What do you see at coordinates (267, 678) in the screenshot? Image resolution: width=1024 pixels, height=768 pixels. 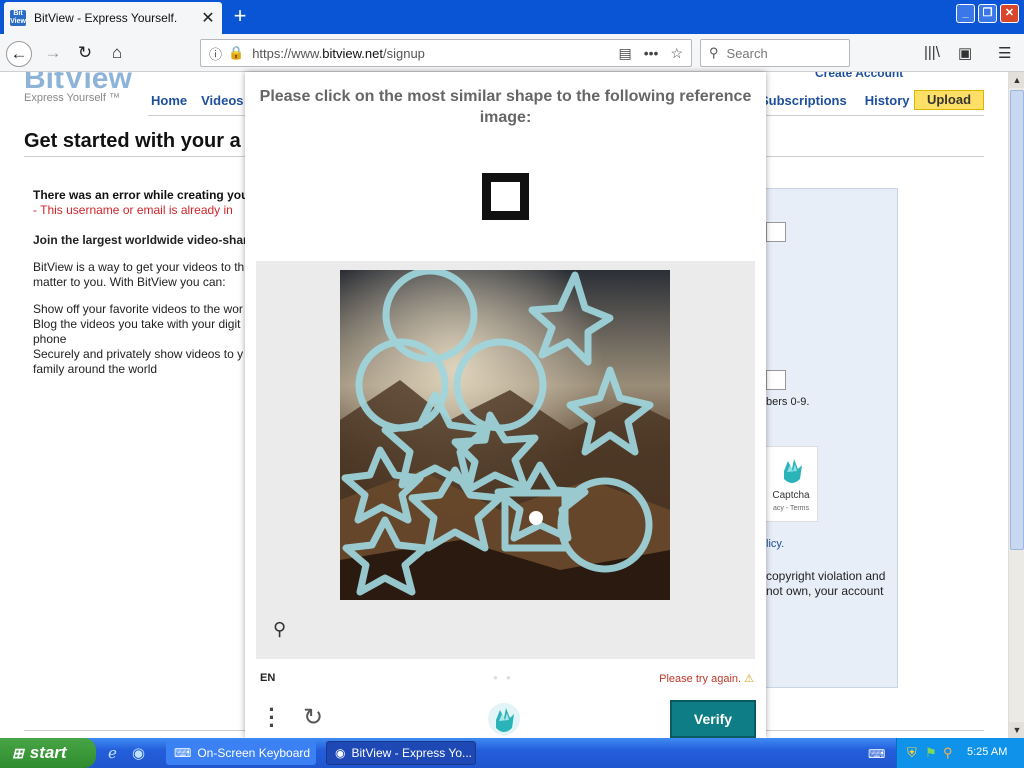 I see `language-selector: EN` at bounding box center [267, 678].